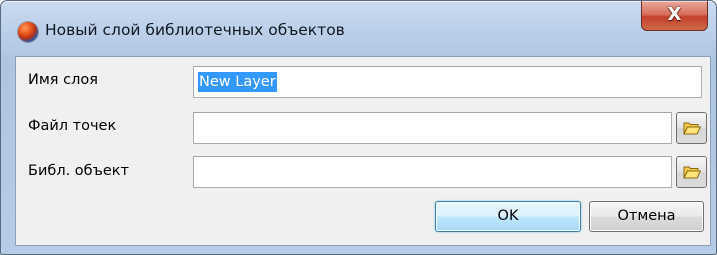  Describe the element at coordinates (72, 126) in the screenshot. I see `points-file-label: Файл точек` at that location.